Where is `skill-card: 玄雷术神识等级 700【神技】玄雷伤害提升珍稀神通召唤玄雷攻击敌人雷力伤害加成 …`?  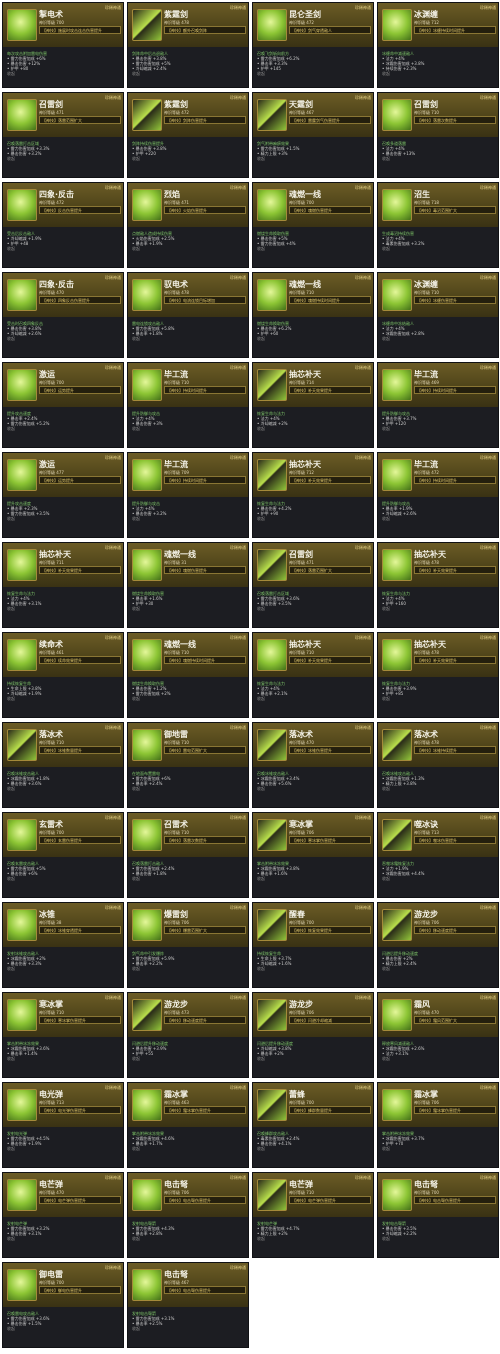 skill-card: 玄雷术神识等级 700【神技】玄雷伤害提升珍稀神通召唤玄雷攻击敌人雷力伤害加成 … is located at coordinates (63, 855).